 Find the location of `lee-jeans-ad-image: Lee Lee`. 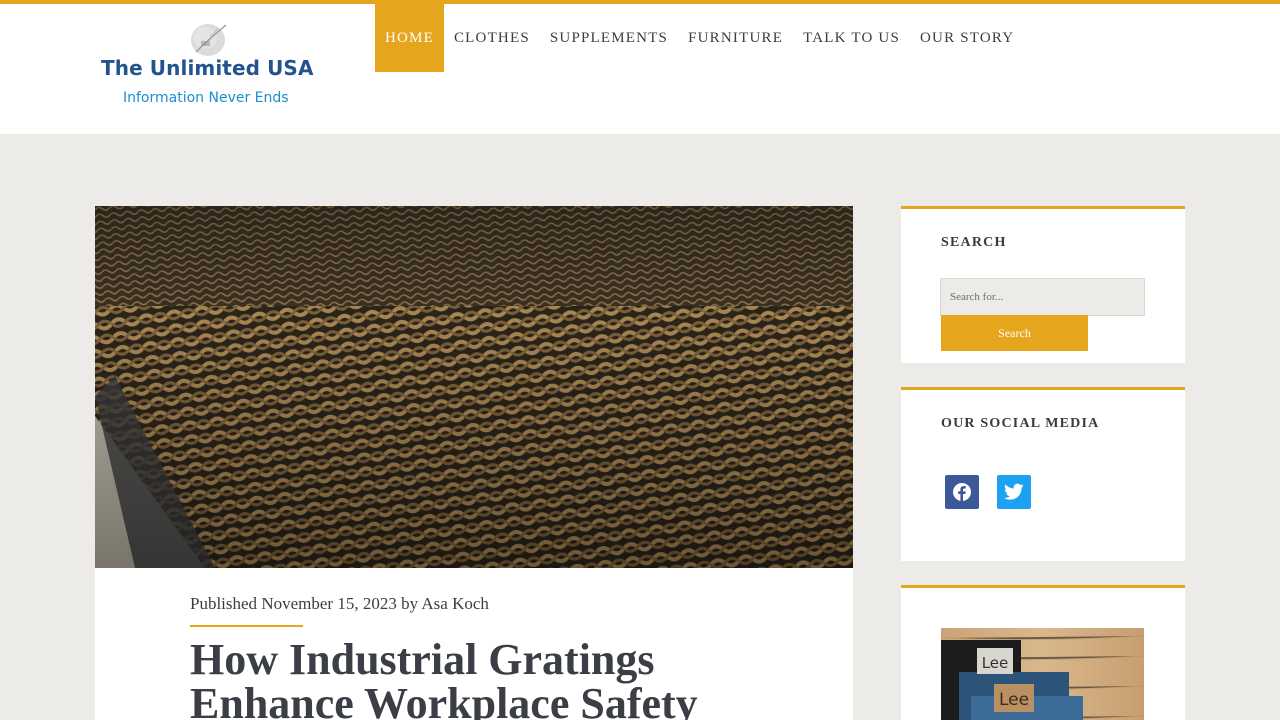

lee-jeans-ad-image: Lee Lee is located at coordinates (1042, 674).